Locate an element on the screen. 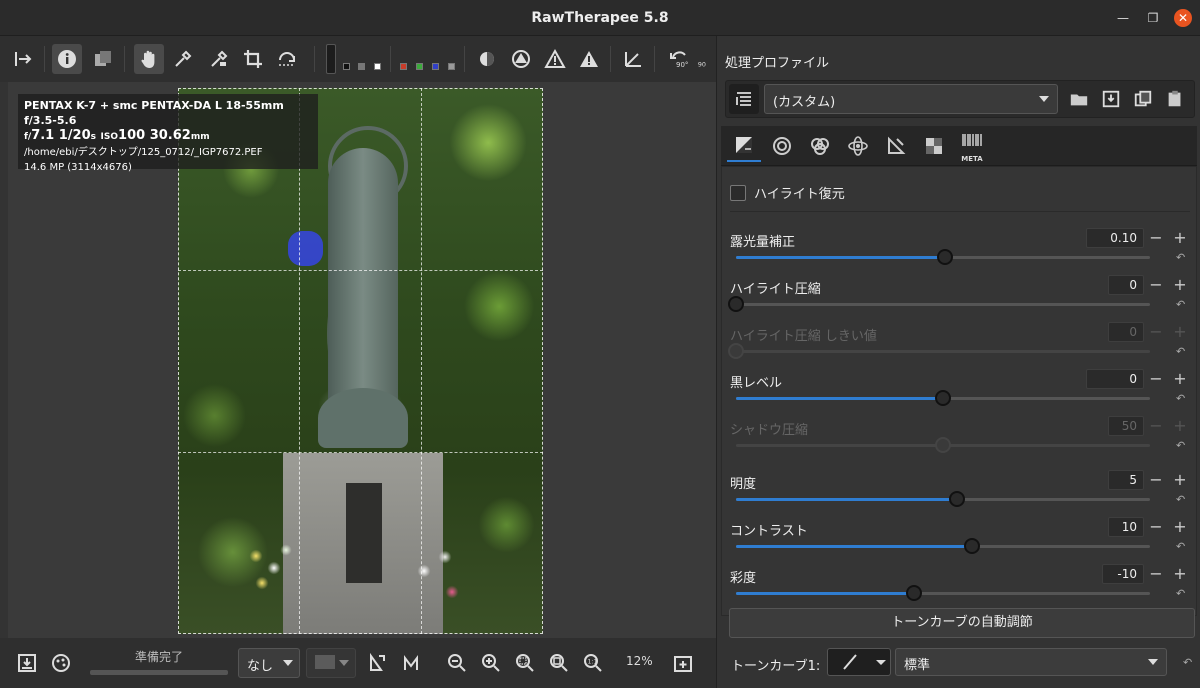  black-level-knob is located at coordinates (943, 398).